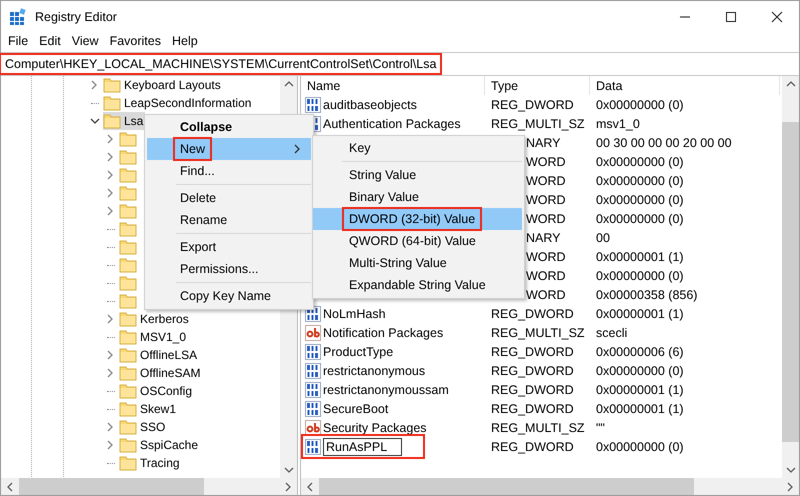 The image size is (800, 496). Describe the element at coordinates (229, 220) in the screenshot. I see `menu-item: Rename` at that location.